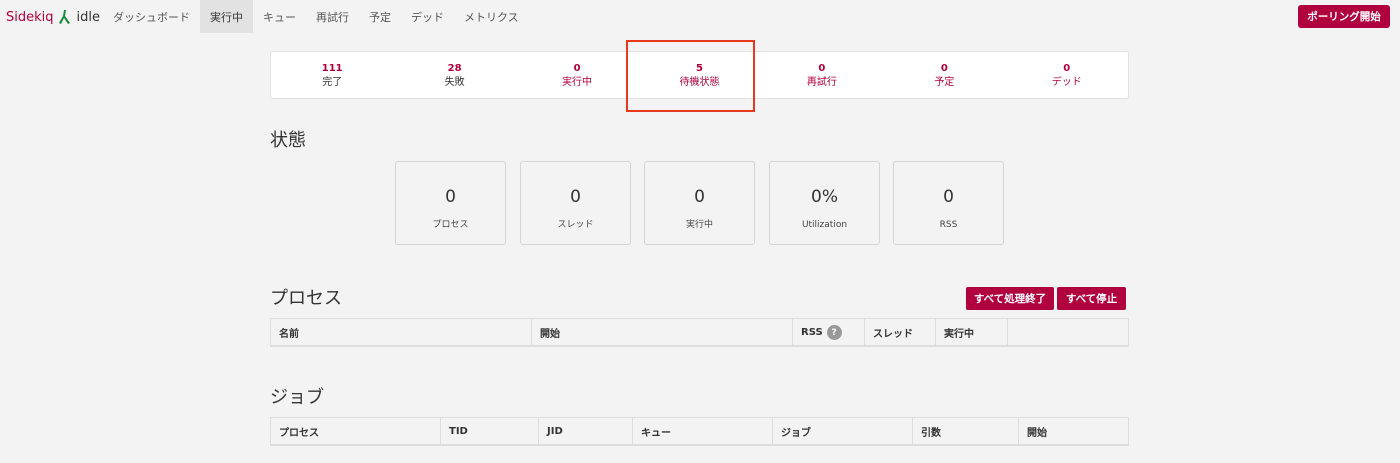  Describe the element at coordinates (306, 298) in the screenshot. I see `processes-title: プロセス` at that location.